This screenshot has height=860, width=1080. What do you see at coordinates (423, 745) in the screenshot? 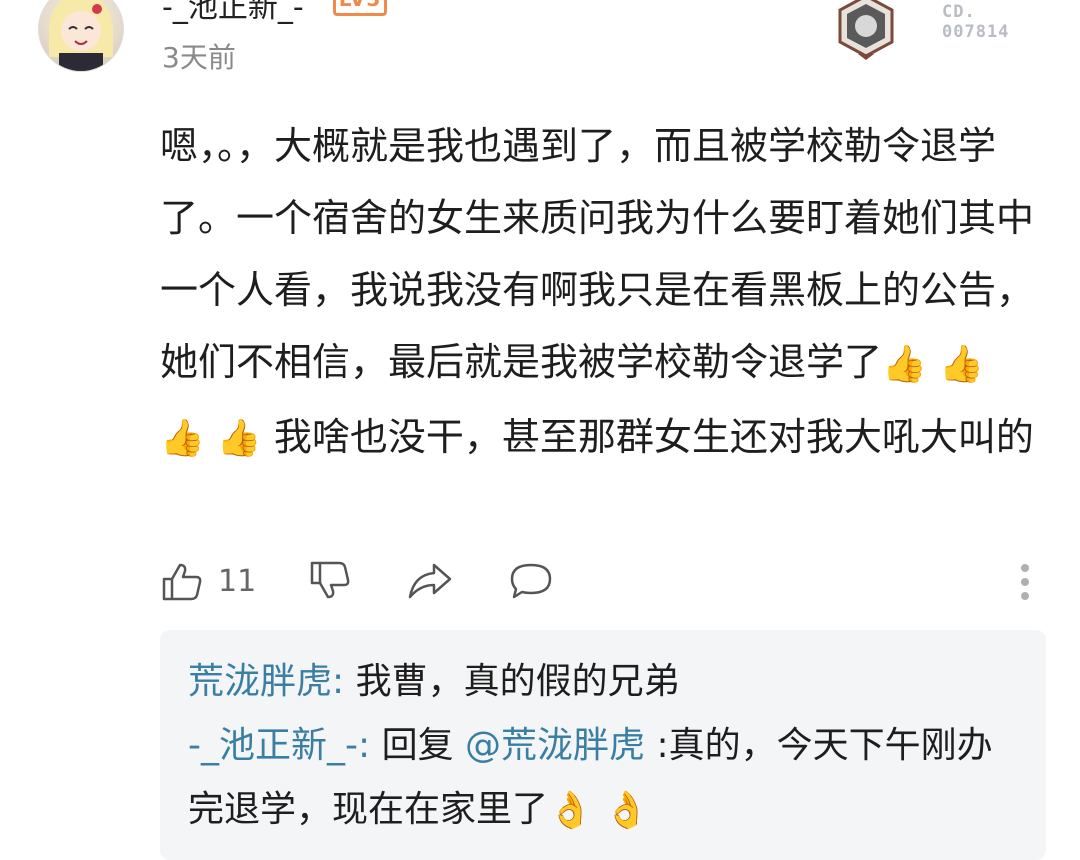
I see `reply-prefix: 回复` at bounding box center [423, 745].